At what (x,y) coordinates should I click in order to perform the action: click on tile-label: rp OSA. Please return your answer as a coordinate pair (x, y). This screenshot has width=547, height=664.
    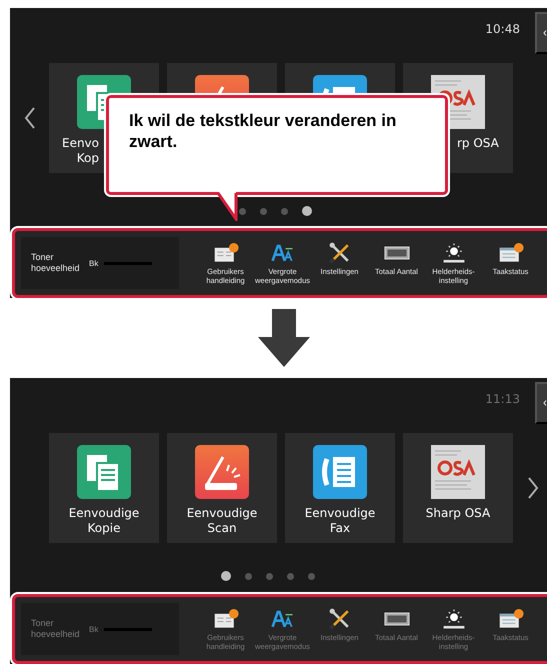
    Looking at the image, I should click on (478, 143).